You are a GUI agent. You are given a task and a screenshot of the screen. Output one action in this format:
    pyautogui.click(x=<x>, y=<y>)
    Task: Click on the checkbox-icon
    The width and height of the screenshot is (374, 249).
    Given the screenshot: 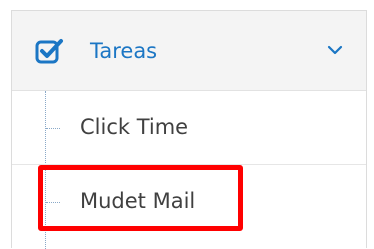 What is the action you would take?
    pyautogui.click(x=49, y=51)
    